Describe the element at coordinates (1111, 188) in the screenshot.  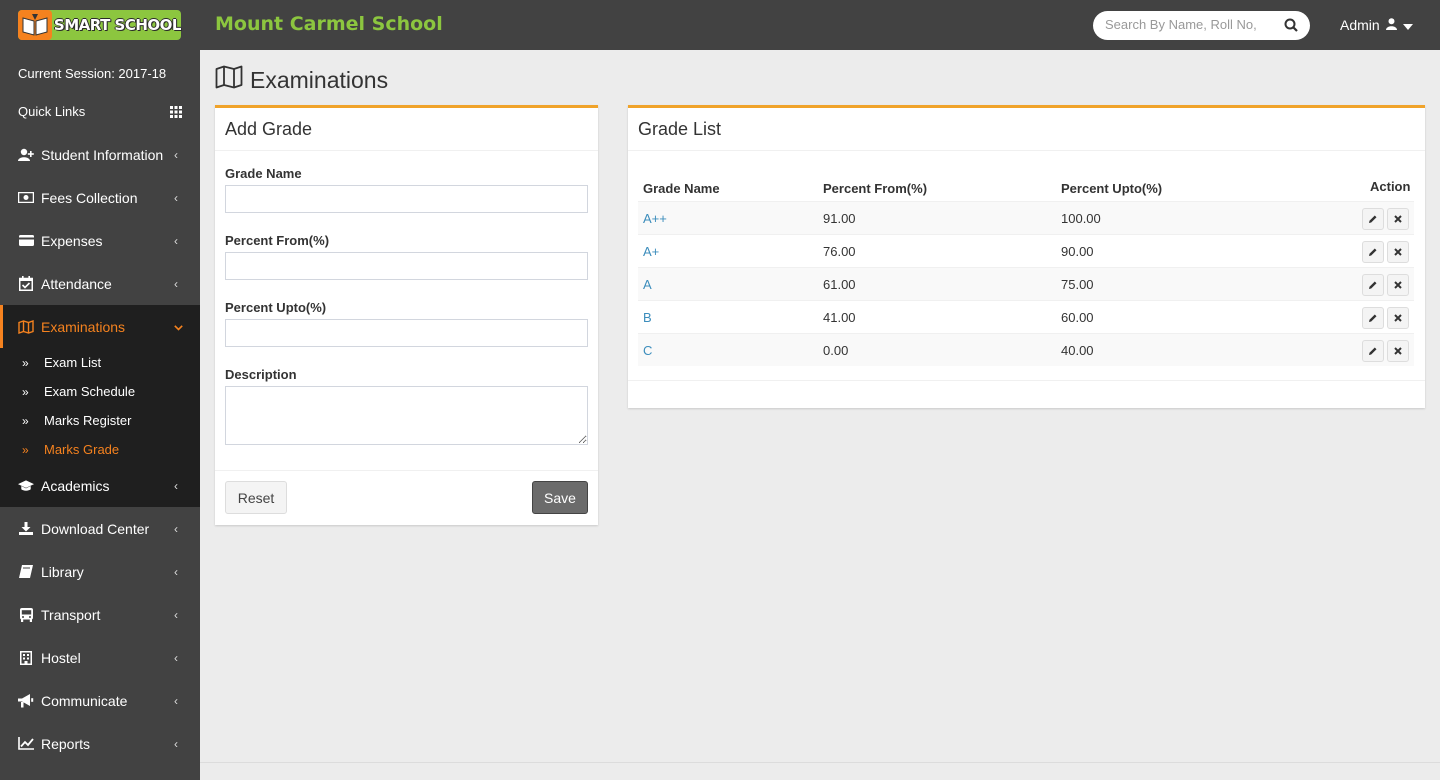
I see `column-header-percent-upto: Percent Upto(%)` at that location.